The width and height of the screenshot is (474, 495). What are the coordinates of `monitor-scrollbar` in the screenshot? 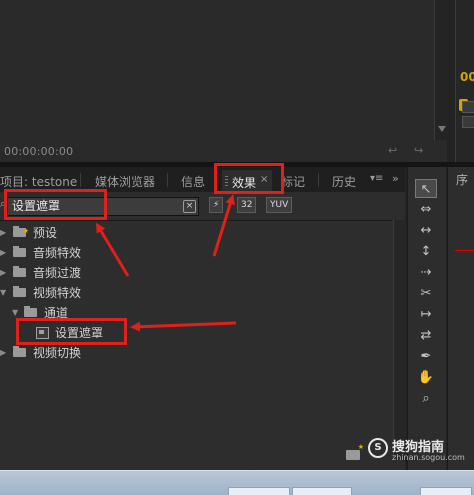 It's located at (440, 70).